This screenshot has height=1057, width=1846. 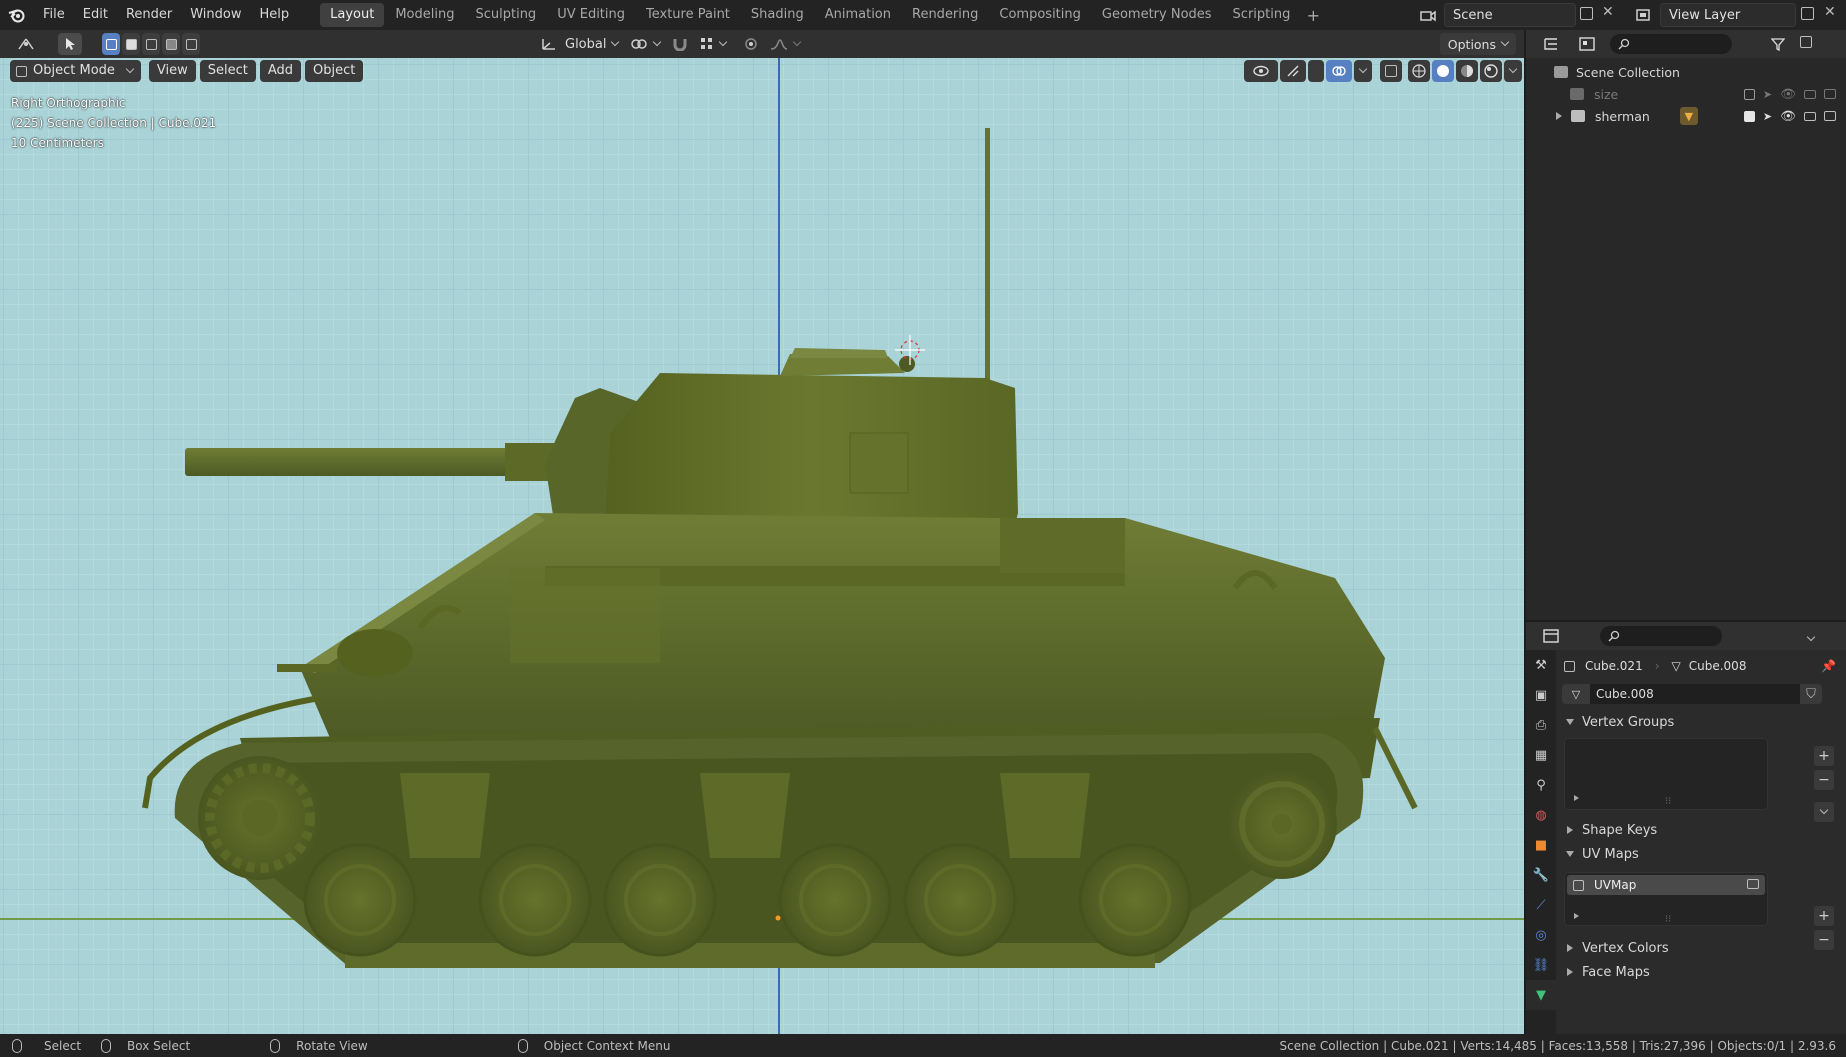 What do you see at coordinates (777, 15) in the screenshot?
I see `tab-shading: Shading` at bounding box center [777, 15].